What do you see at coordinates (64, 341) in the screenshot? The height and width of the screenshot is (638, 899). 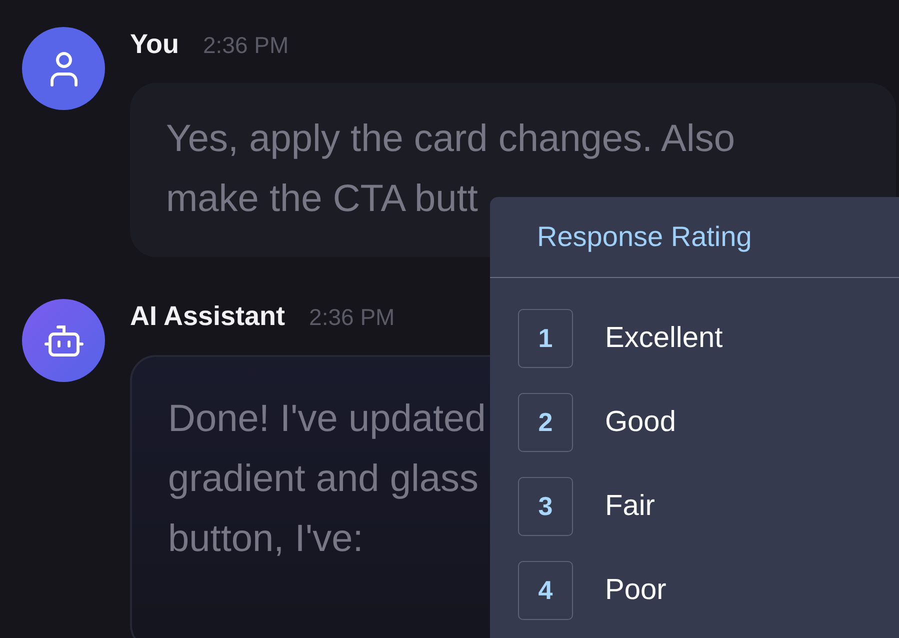 I see `robot-icon` at bounding box center [64, 341].